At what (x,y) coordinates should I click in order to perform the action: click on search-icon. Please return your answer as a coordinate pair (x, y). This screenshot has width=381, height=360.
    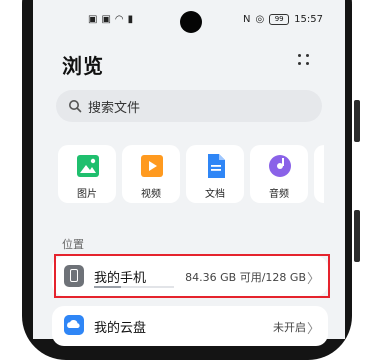
    Looking at the image, I should click on (75, 106).